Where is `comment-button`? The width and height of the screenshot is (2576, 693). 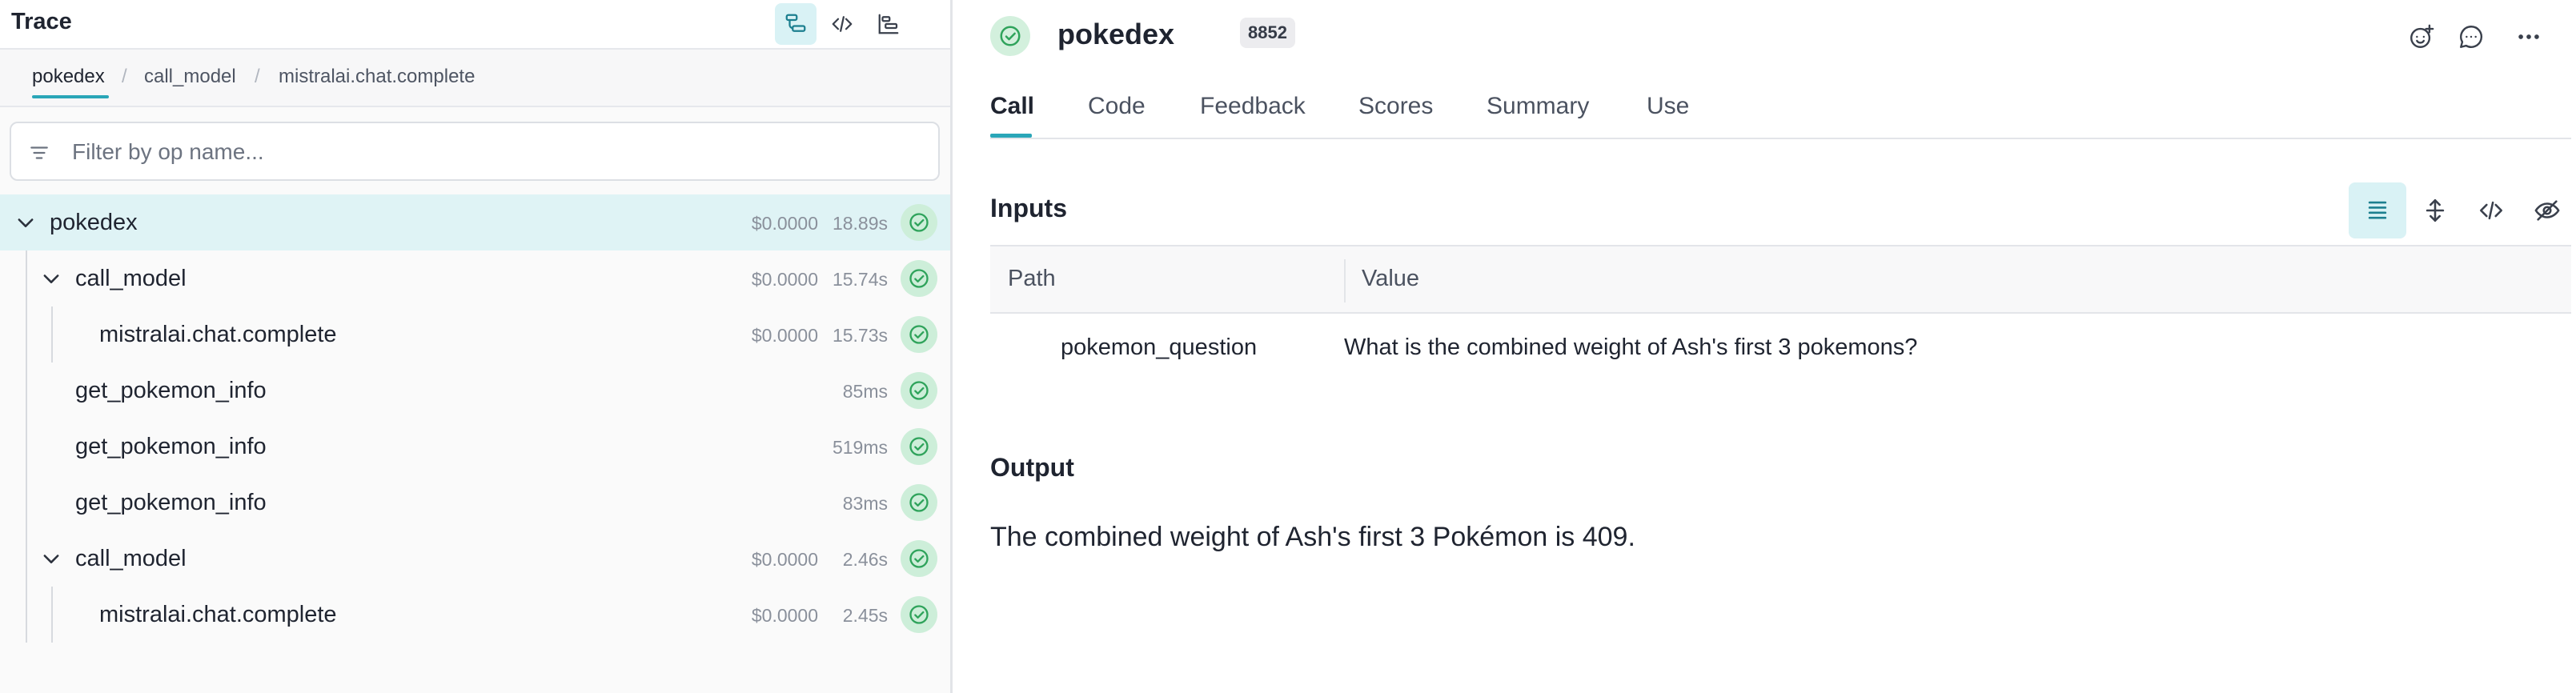
comment-button is located at coordinates (2471, 37).